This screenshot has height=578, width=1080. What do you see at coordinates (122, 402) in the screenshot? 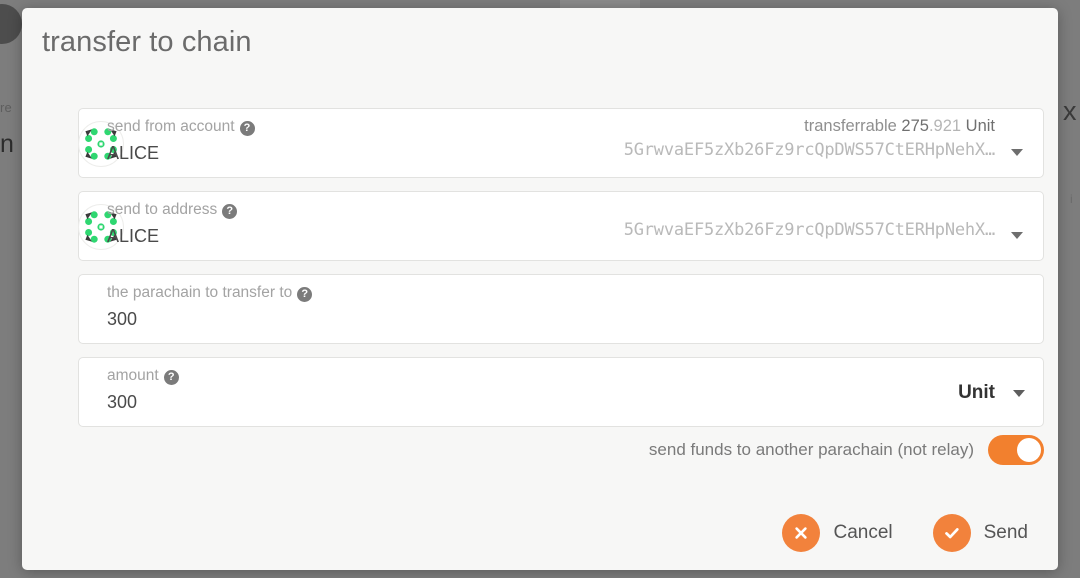
I see `amount-input: 300` at bounding box center [122, 402].